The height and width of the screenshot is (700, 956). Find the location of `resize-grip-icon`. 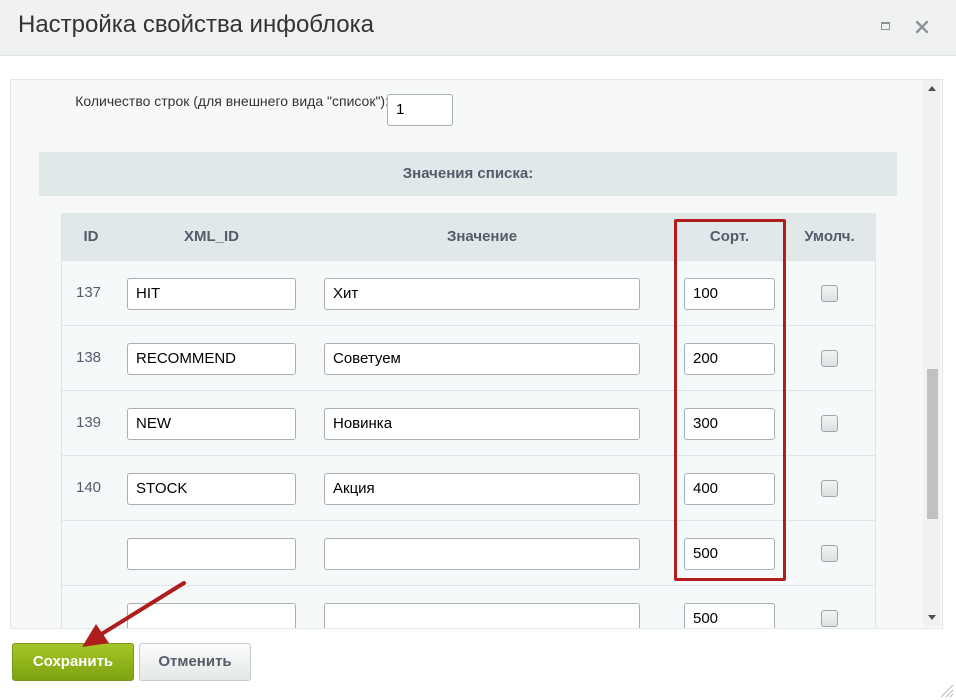

resize-grip-icon is located at coordinates (946, 690).